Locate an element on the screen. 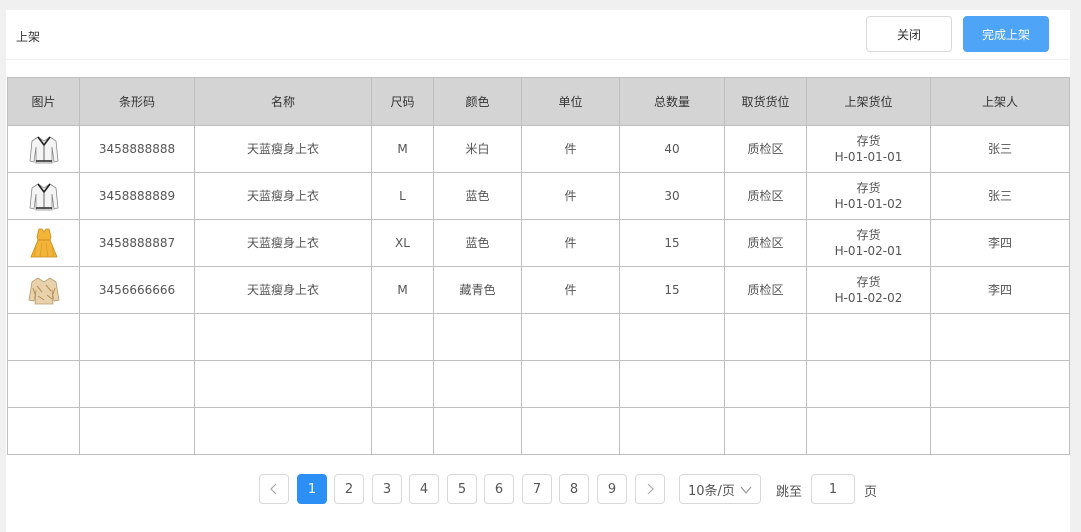 The height and width of the screenshot is (532, 1081). page-9-button: 9 is located at coordinates (612, 489).